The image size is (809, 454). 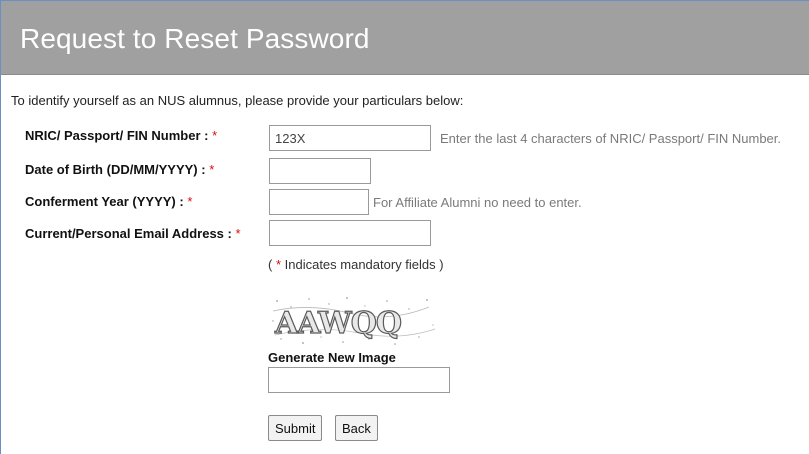 I want to click on dob-label: Date of Birth (DD/MM/YYYY) : *, so click(x=119, y=169).